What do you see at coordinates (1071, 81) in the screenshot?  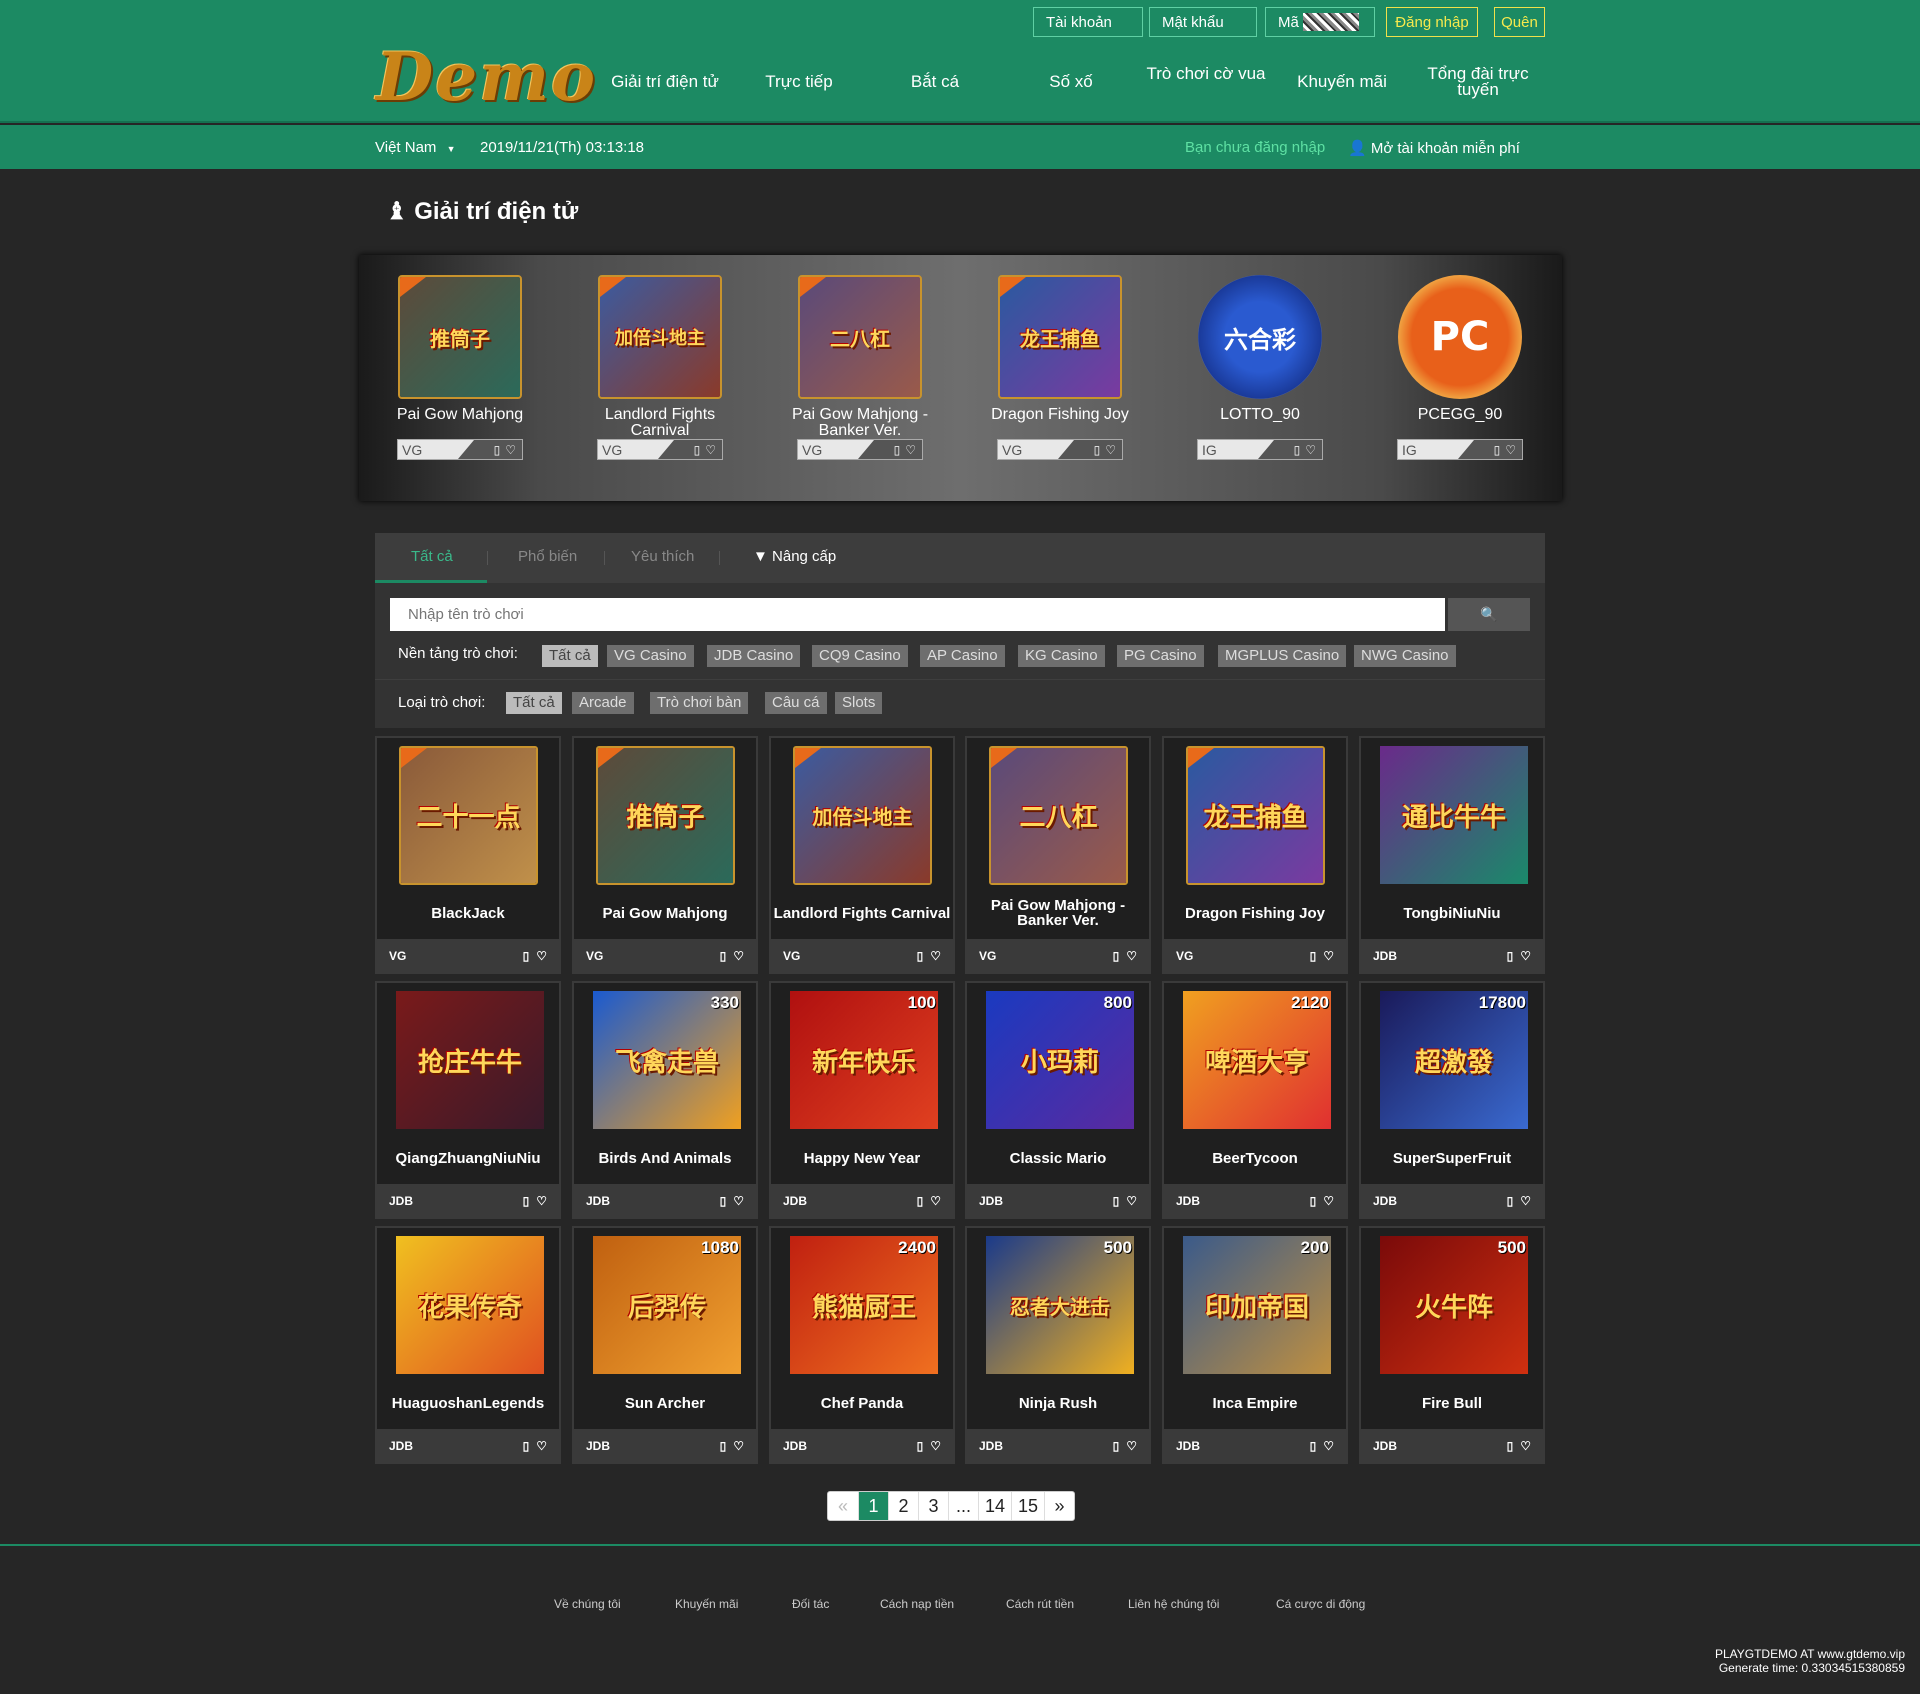 I see `nav-lottery: Số xố` at bounding box center [1071, 81].